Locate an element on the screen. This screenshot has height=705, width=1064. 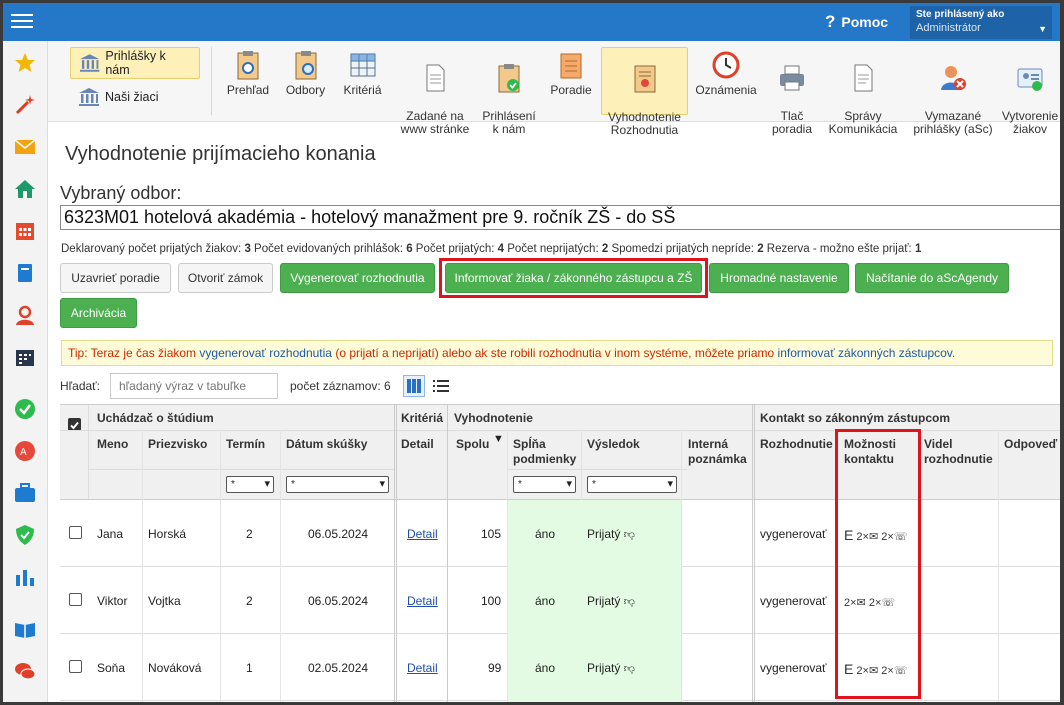
contact-options: 2×✉ 2×☏ is located at coordinates (869, 602).